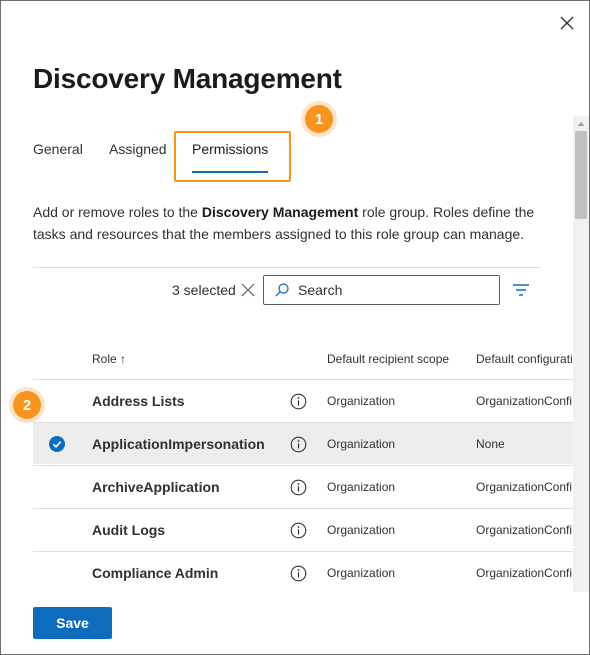 Image resolution: width=590 pixels, height=655 pixels. I want to click on description-role-group-name: Discovery Management, so click(280, 212).